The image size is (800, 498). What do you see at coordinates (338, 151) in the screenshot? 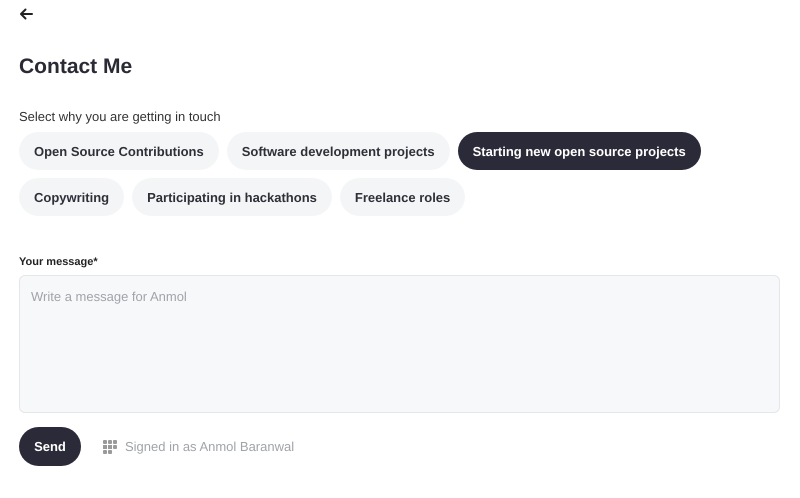
I see `reason-chip: Software development projects` at bounding box center [338, 151].